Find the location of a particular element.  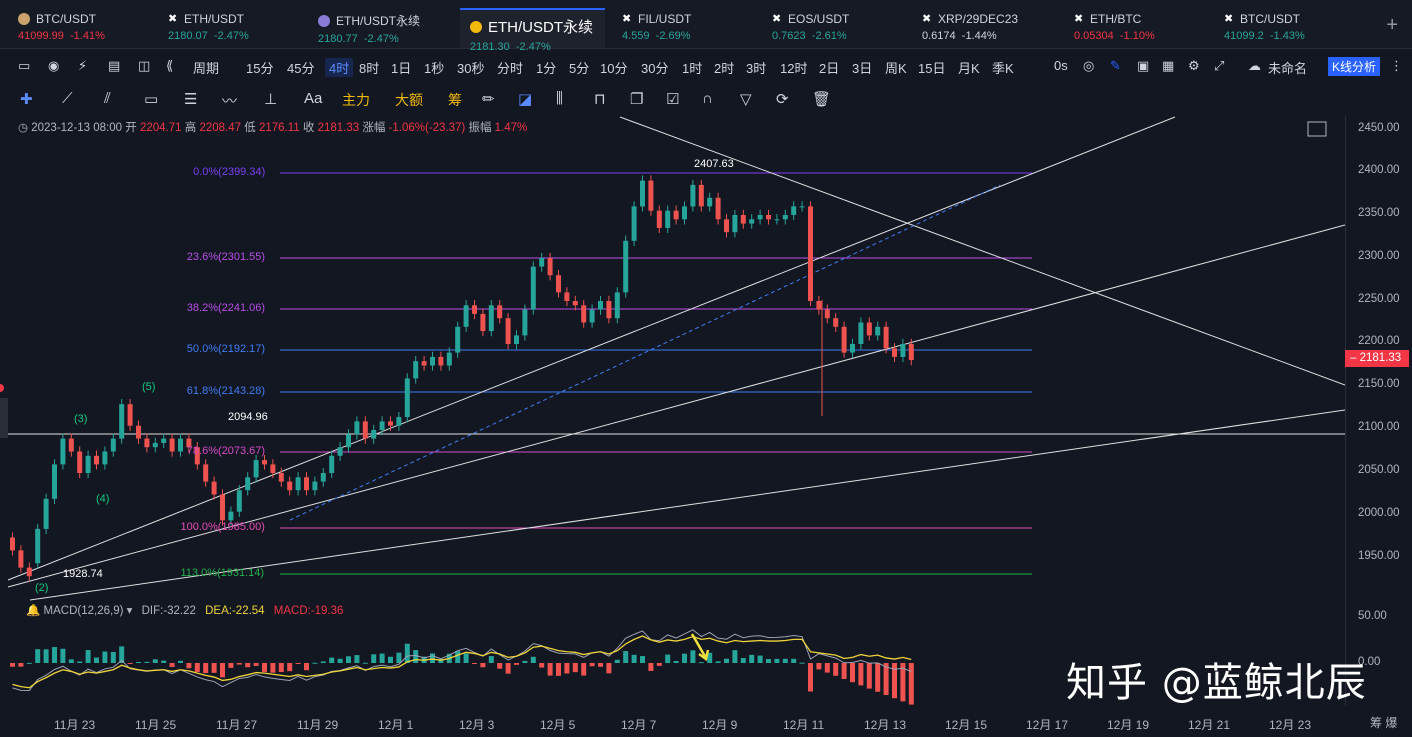

fib-level-label: 100.0%(1985.00) is located at coordinates (222, 527).